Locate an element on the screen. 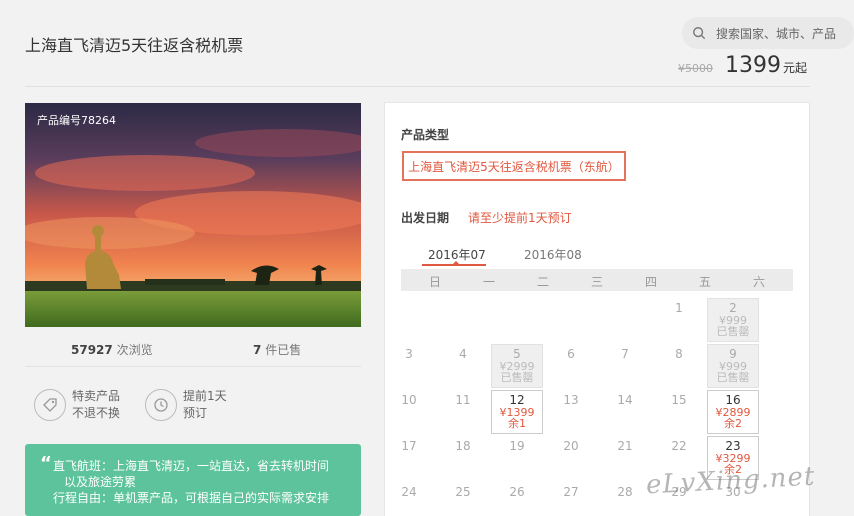  feature-advance-booking: 提前1天 预订 is located at coordinates (186, 405).